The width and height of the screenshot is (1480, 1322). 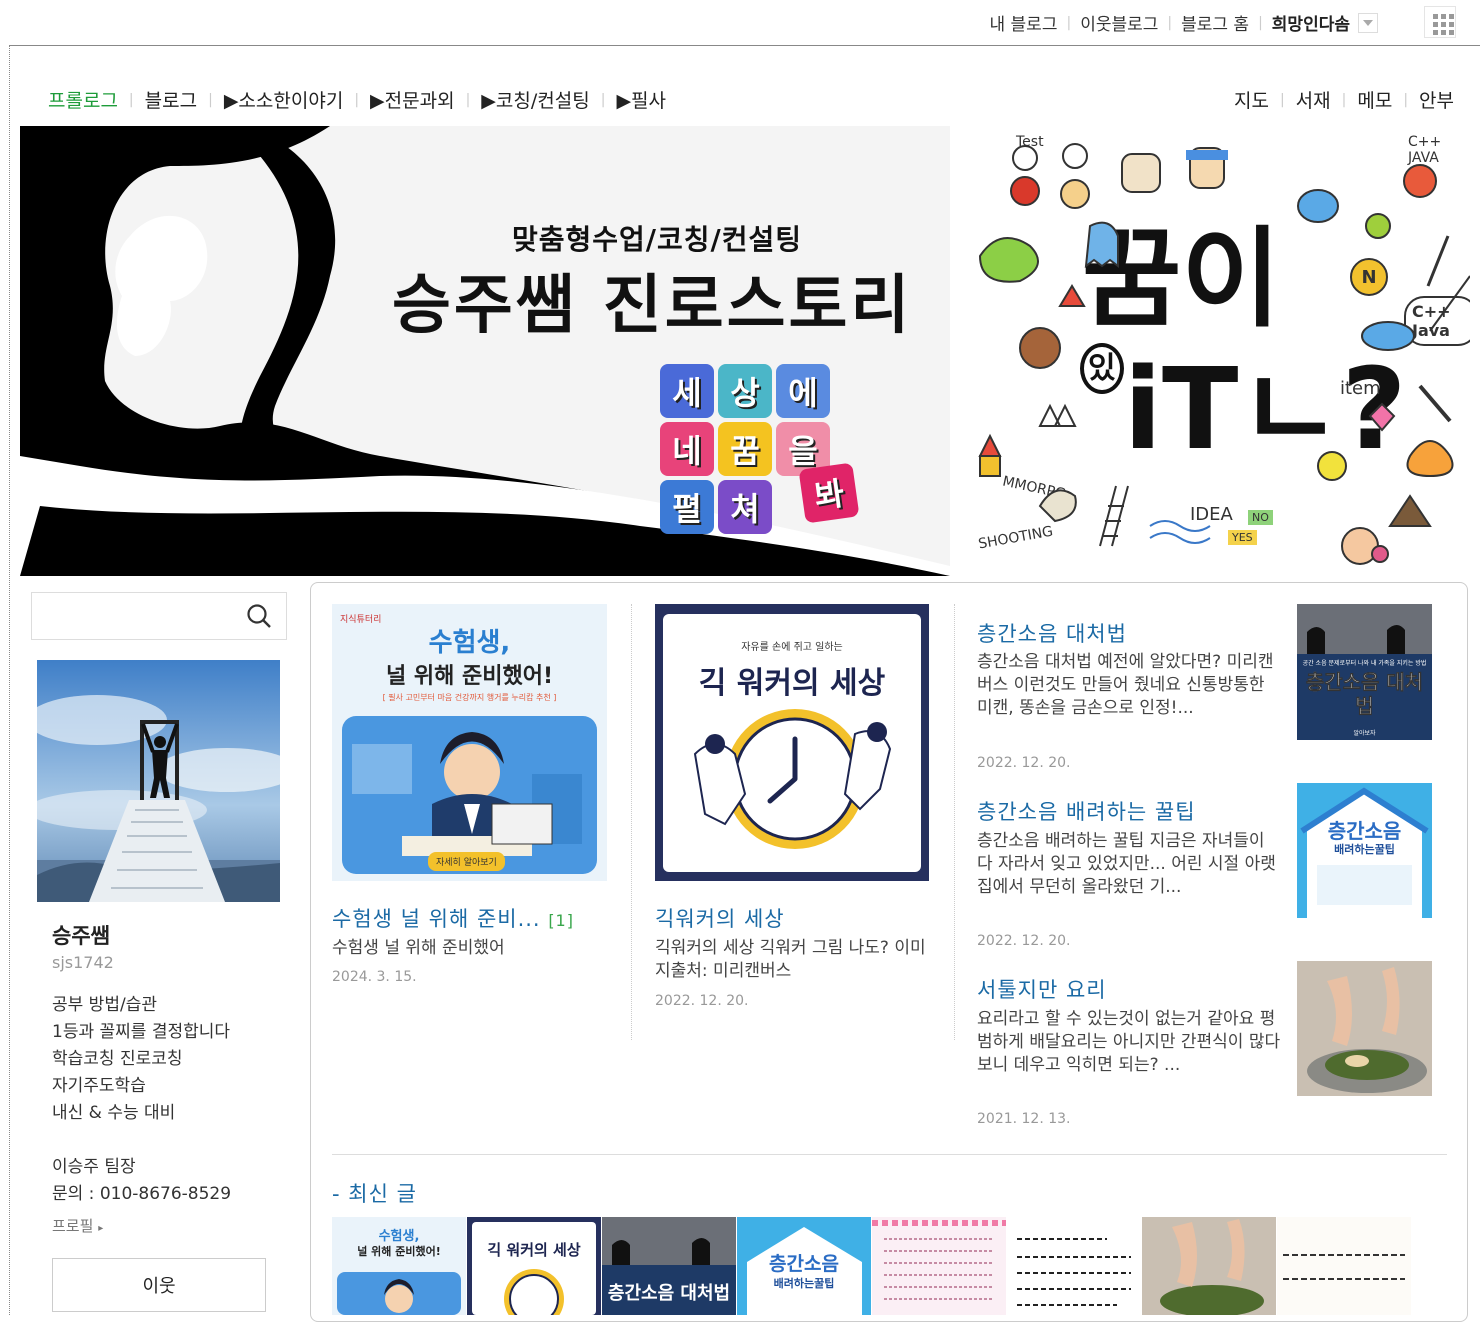 What do you see at coordinates (1215, 22) in the screenshot?
I see `blog-home-link: 블로그 홈` at bounding box center [1215, 22].